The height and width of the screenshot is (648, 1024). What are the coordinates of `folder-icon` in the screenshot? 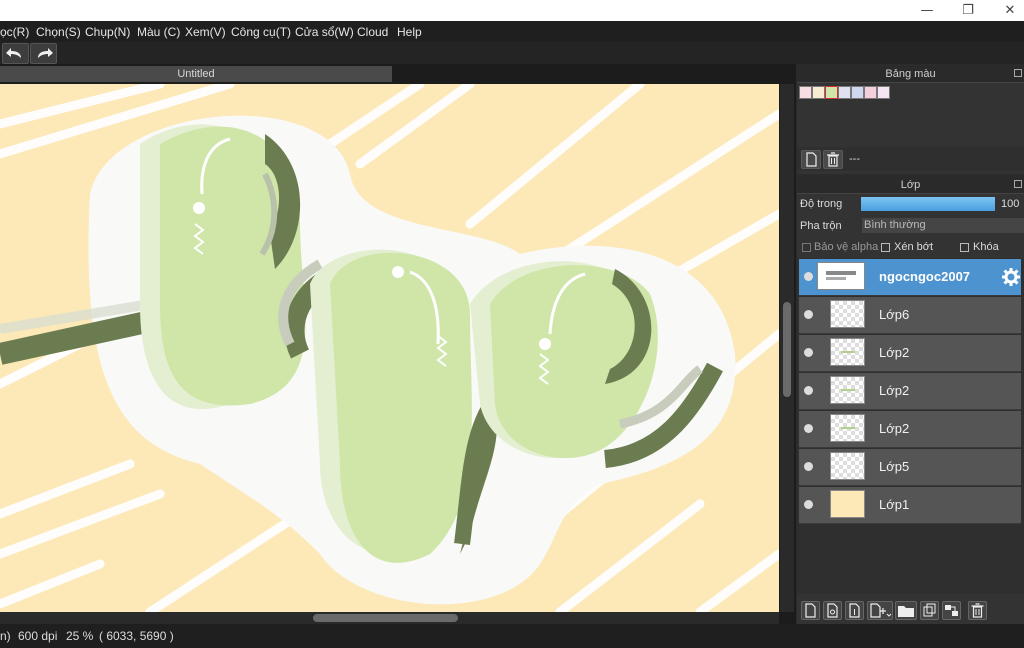 It's located at (906, 611).